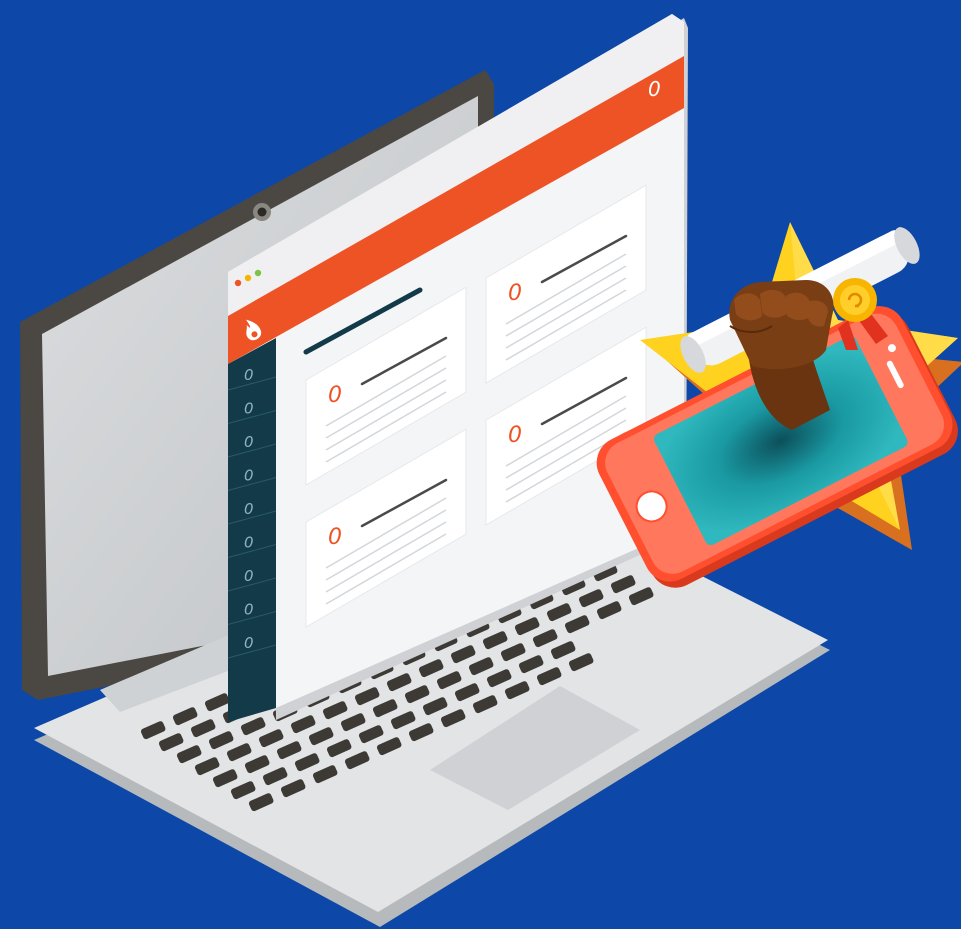 Image resolution: width=961 pixels, height=929 pixels. Describe the element at coordinates (238, 283) in the screenshot. I see `close-window-dot` at that location.